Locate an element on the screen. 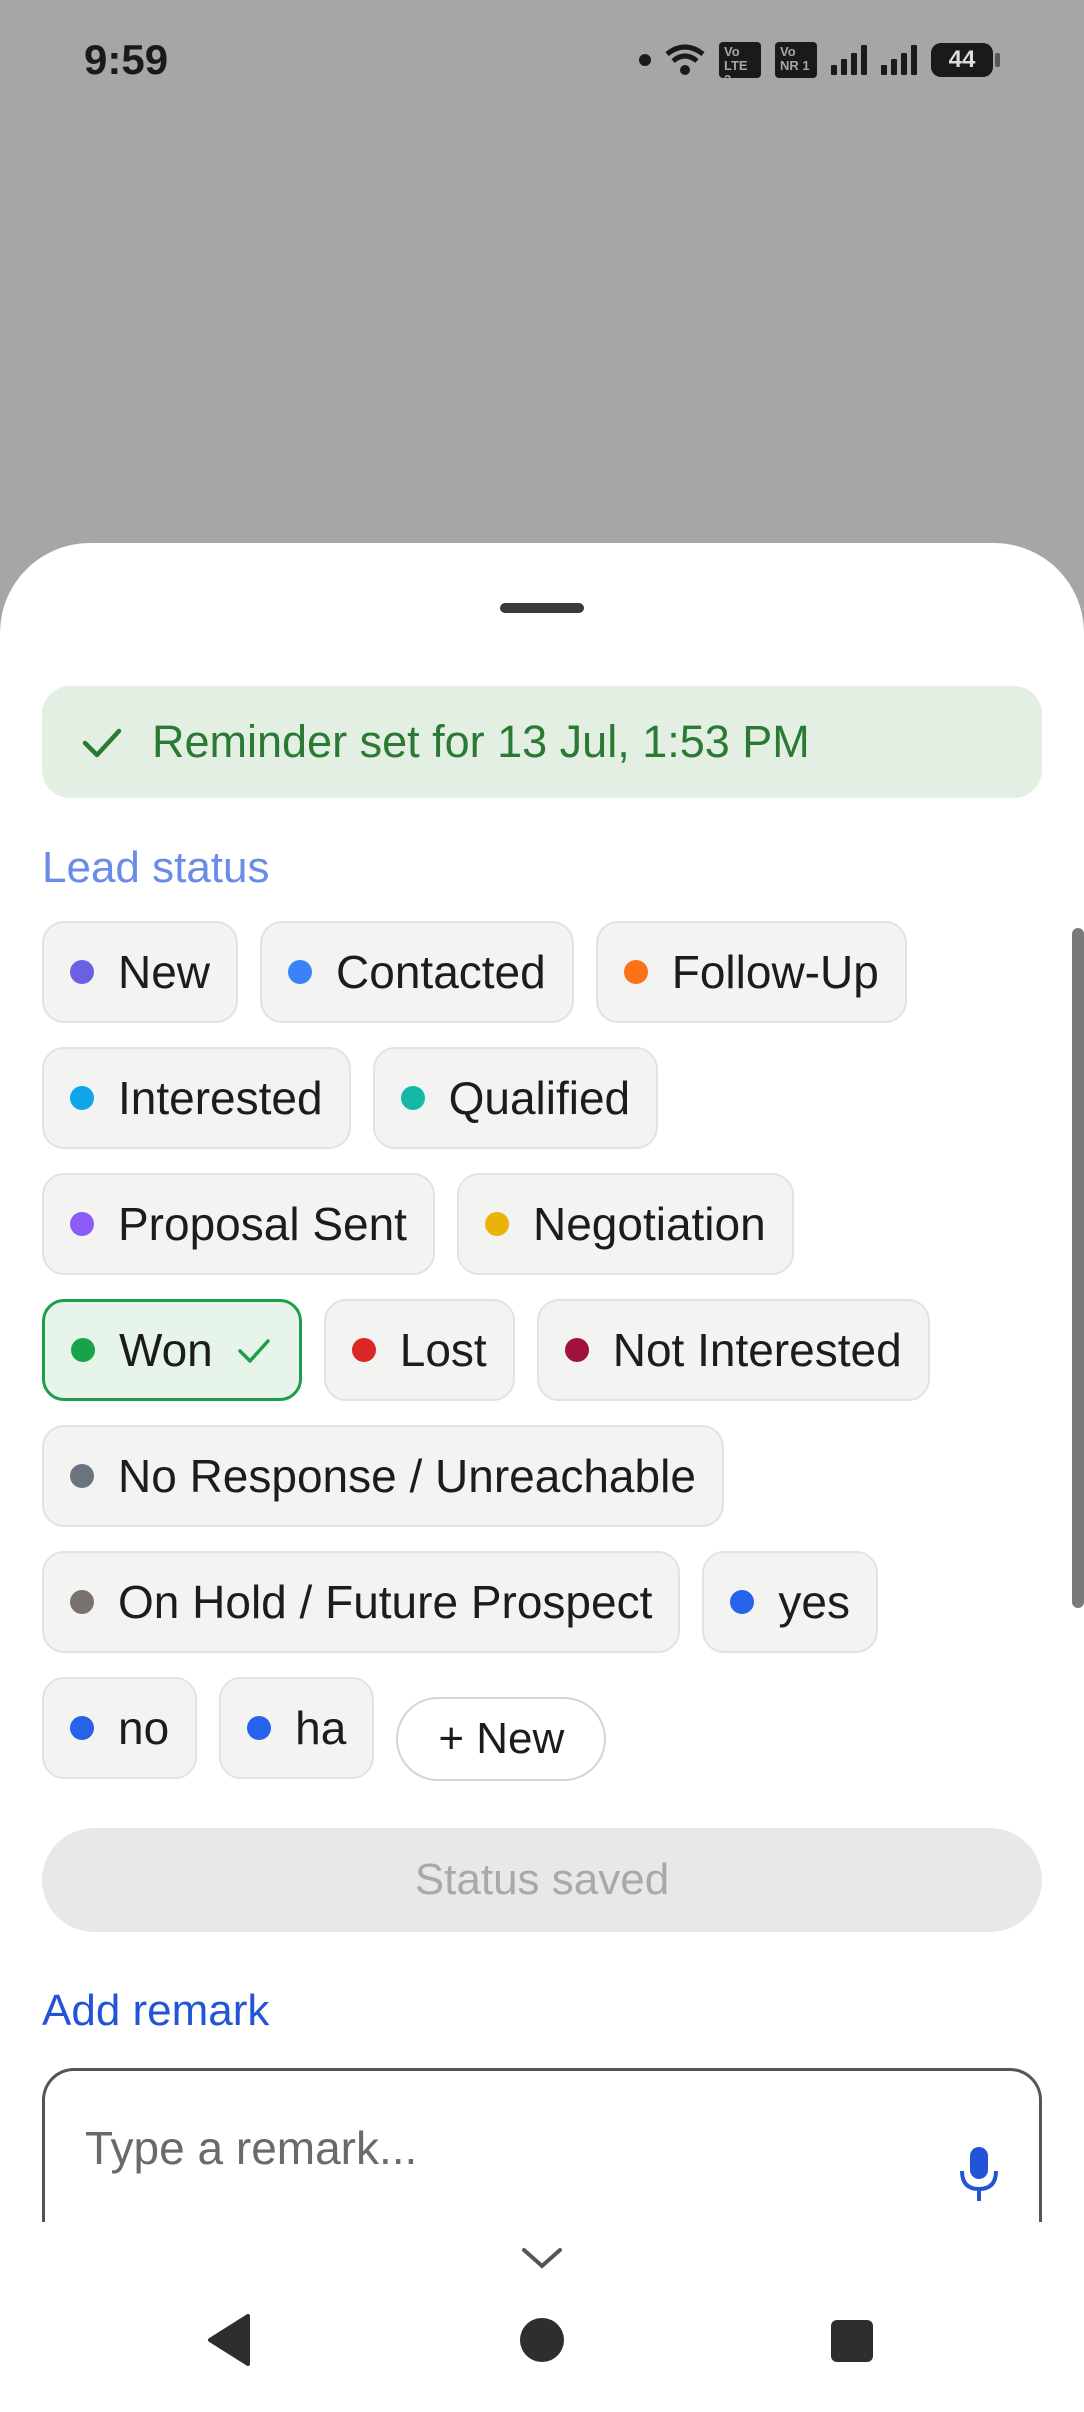  status-chip-label: Qualified is located at coordinates (539, 1098).